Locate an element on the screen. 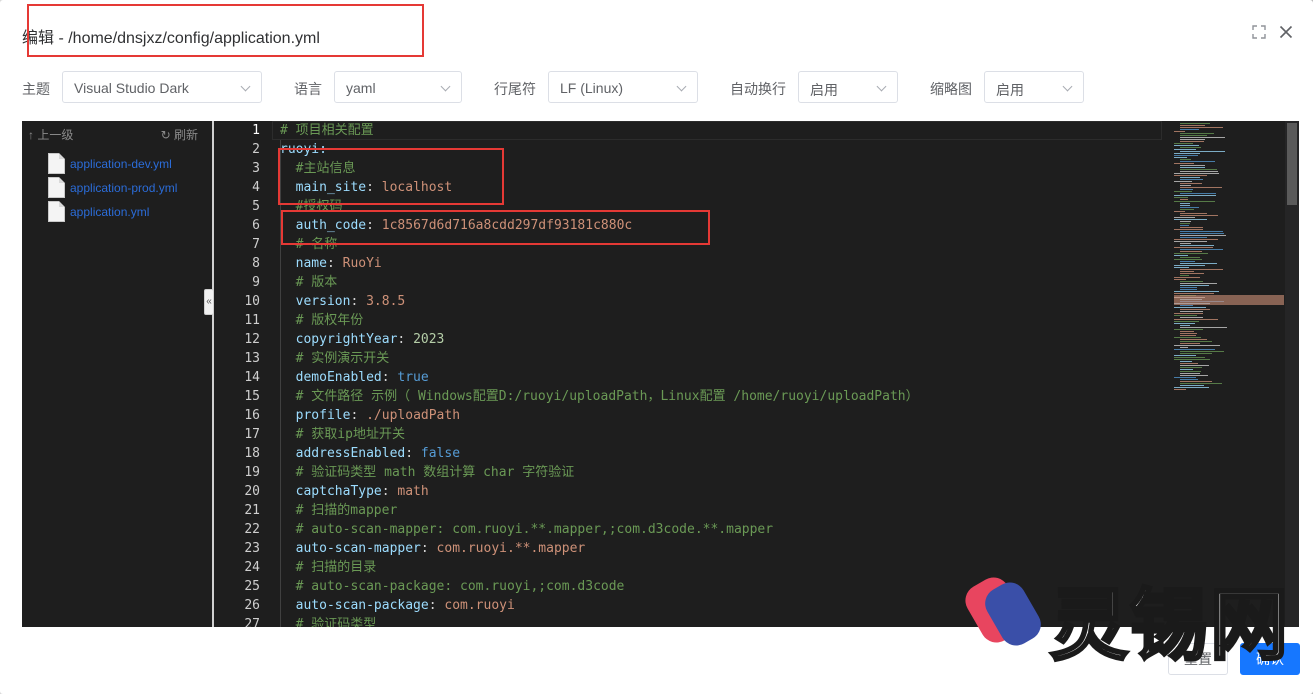 This screenshot has width=1313, height=694. minimap-select-value: 启用 is located at coordinates (1010, 90).